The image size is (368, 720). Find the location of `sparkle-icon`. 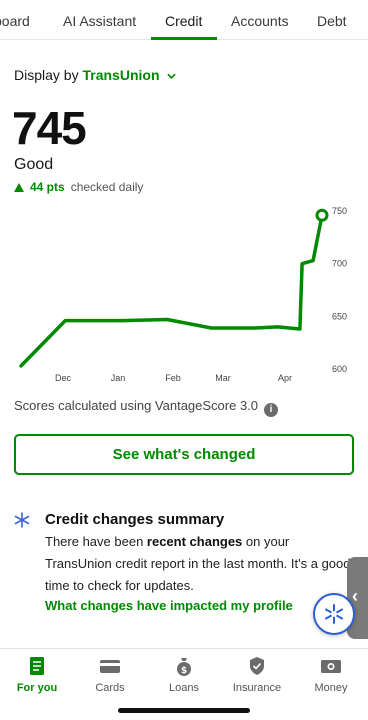

sparkle-icon is located at coordinates (22, 520).